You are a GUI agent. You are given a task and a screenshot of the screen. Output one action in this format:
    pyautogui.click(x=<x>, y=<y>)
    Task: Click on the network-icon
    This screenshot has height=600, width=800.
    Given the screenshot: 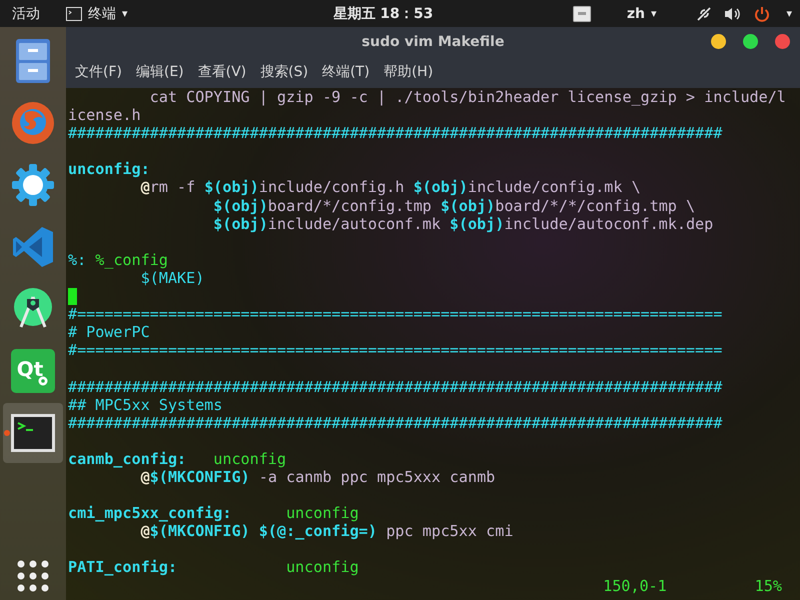 What is the action you would take?
    pyautogui.click(x=704, y=14)
    